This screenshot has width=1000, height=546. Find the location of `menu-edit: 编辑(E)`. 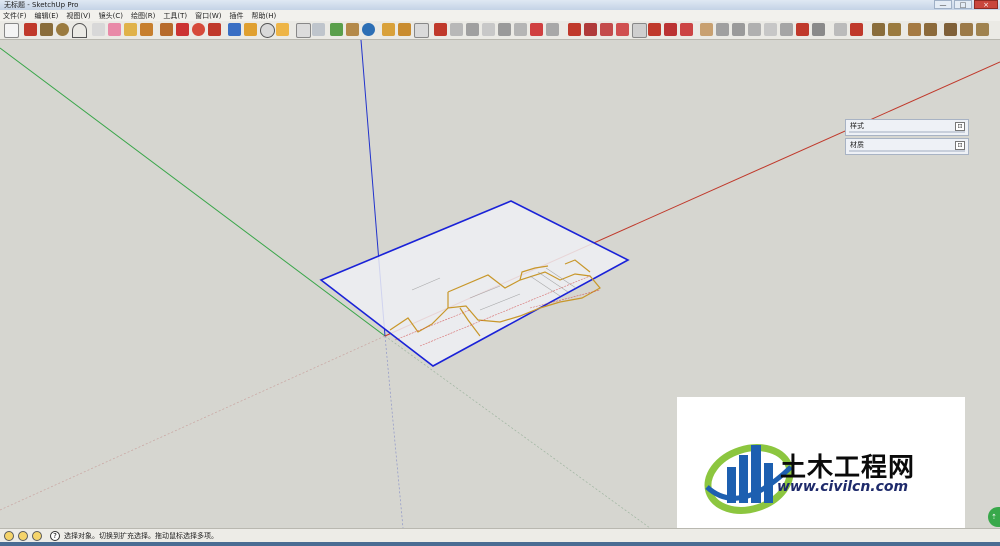

menu-edit: 编辑(E) is located at coordinates (47, 16).